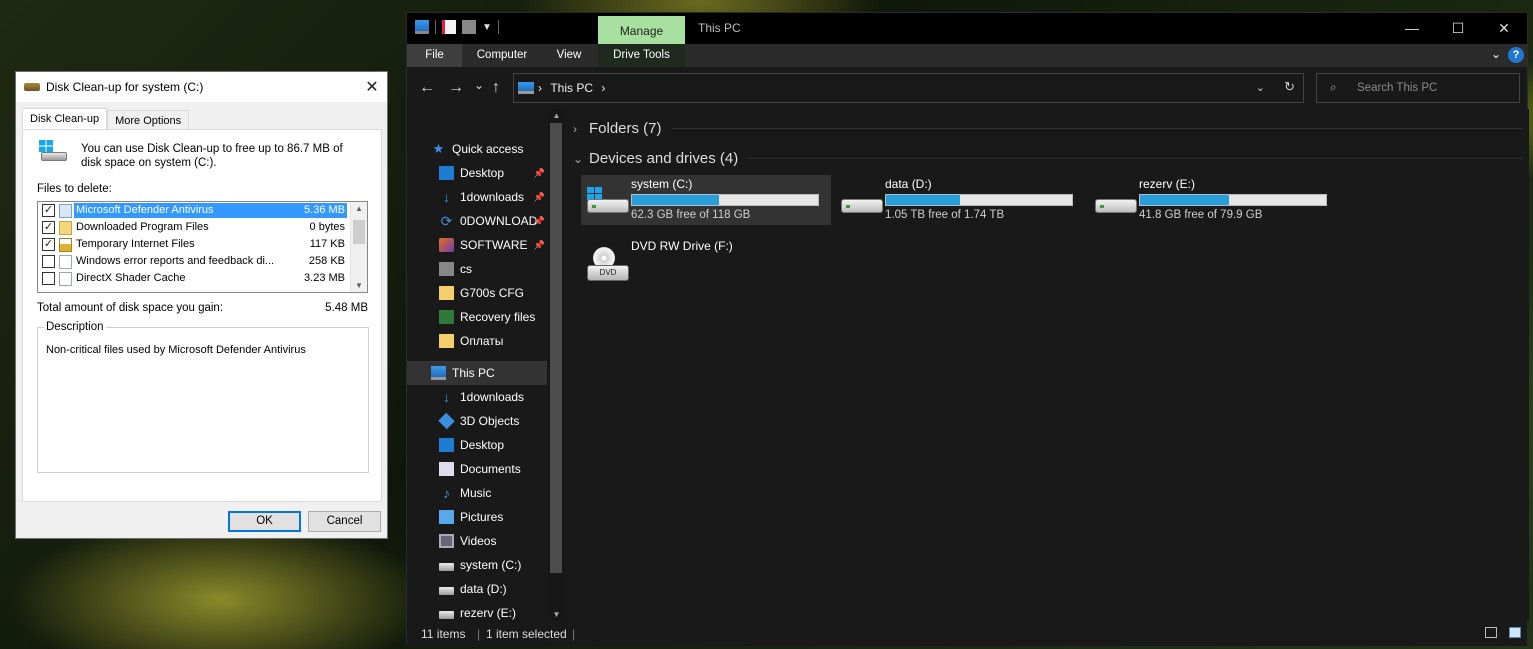 Image resolution: width=1533 pixels, height=649 pixels. Describe the element at coordinates (1516, 55) in the screenshot. I see `help-icon: ?` at that location.